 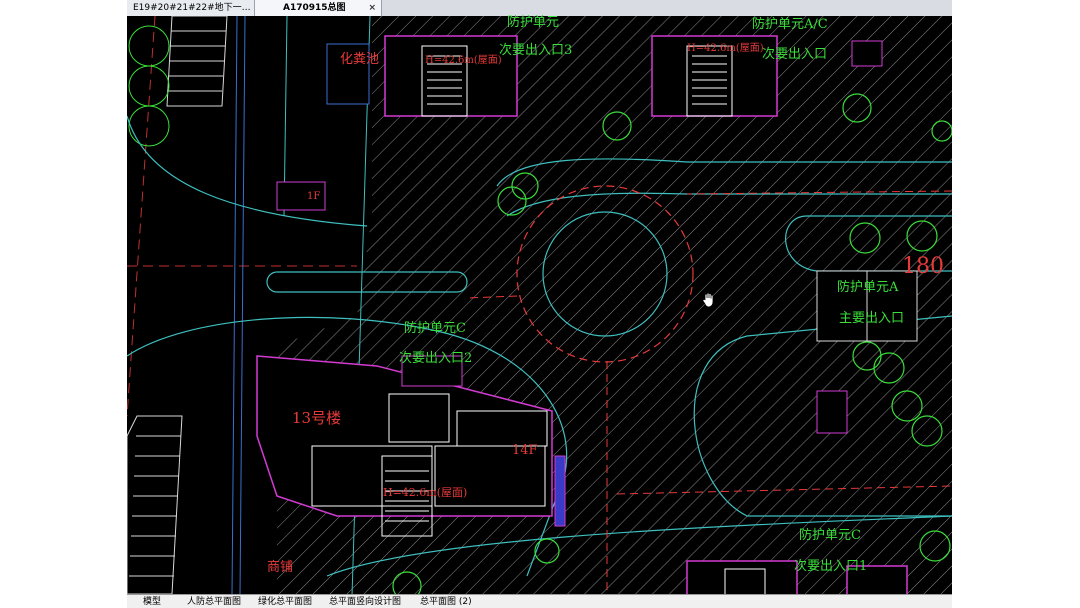 What do you see at coordinates (708, 300) in the screenshot?
I see `hand-pan-icon` at bounding box center [708, 300].